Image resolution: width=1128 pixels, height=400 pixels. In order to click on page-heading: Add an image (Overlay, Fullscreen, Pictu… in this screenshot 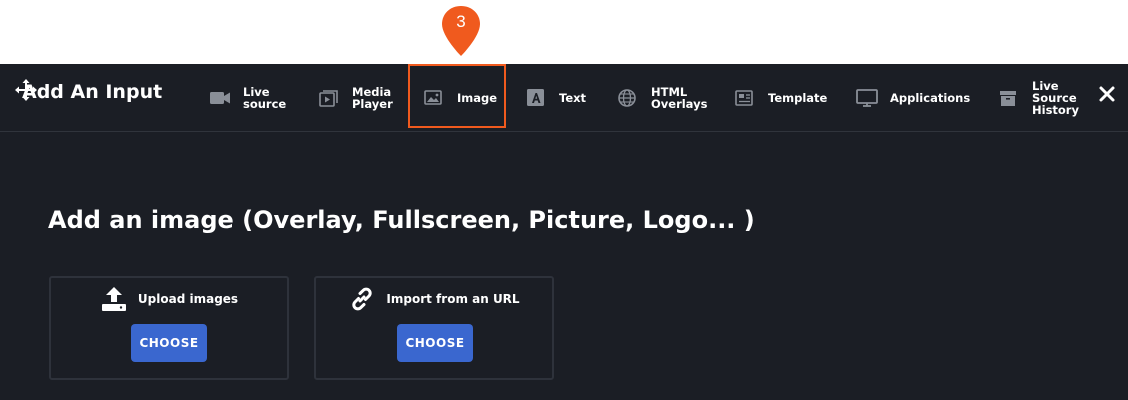, I will do `click(401, 220)`.